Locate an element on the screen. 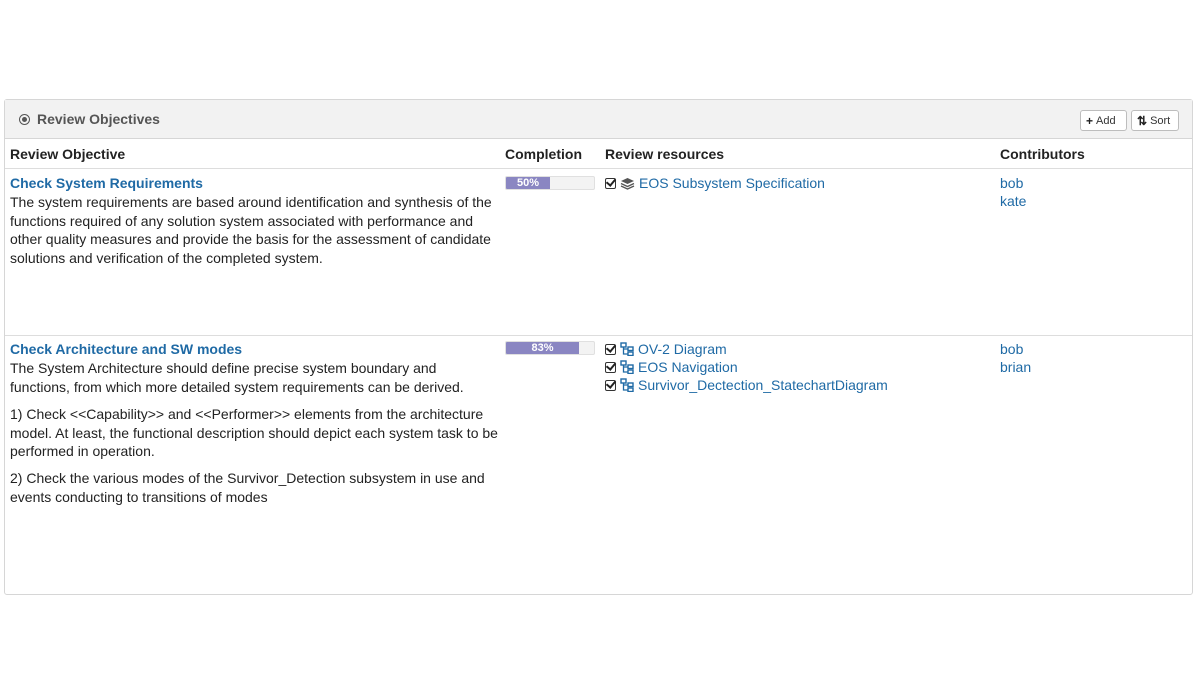  sort-button: ⇅ Sort is located at coordinates (1155, 120).